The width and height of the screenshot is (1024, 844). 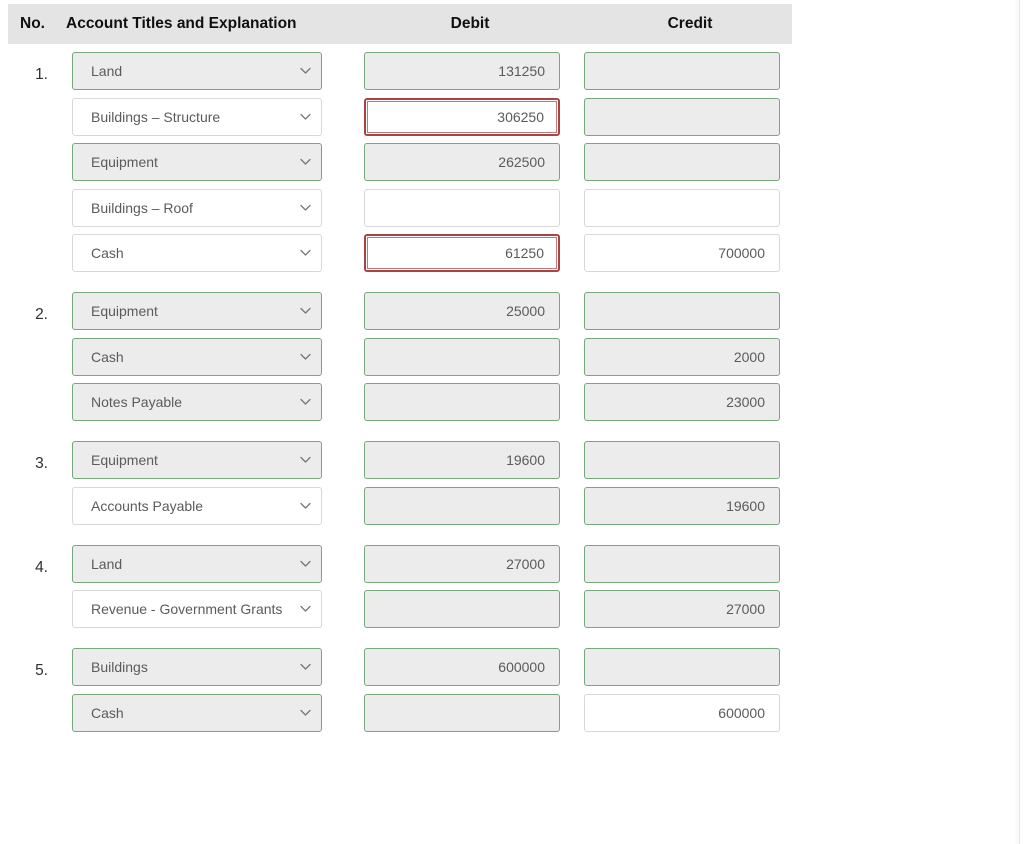 I want to click on account-title-select: Buildings, so click(x=197, y=667).